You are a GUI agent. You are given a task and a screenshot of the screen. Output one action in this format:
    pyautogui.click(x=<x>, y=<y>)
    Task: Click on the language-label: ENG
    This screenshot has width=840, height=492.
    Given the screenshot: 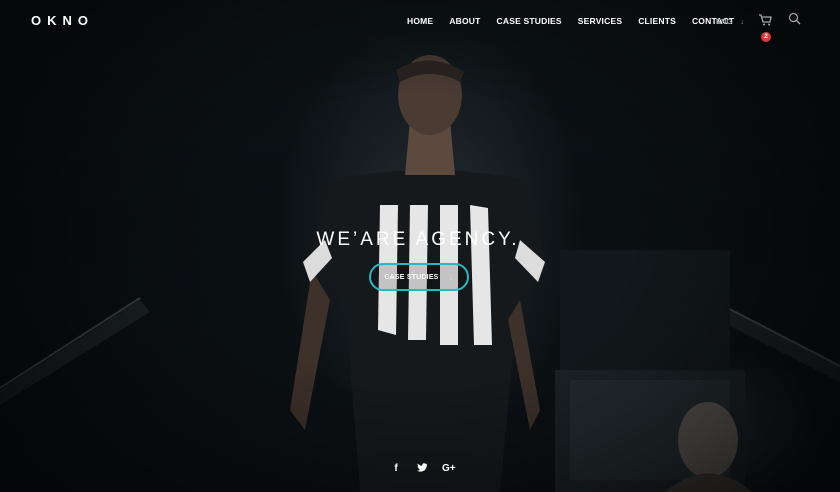 What is the action you would take?
    pyautogui.click(x=724, y=21)
    